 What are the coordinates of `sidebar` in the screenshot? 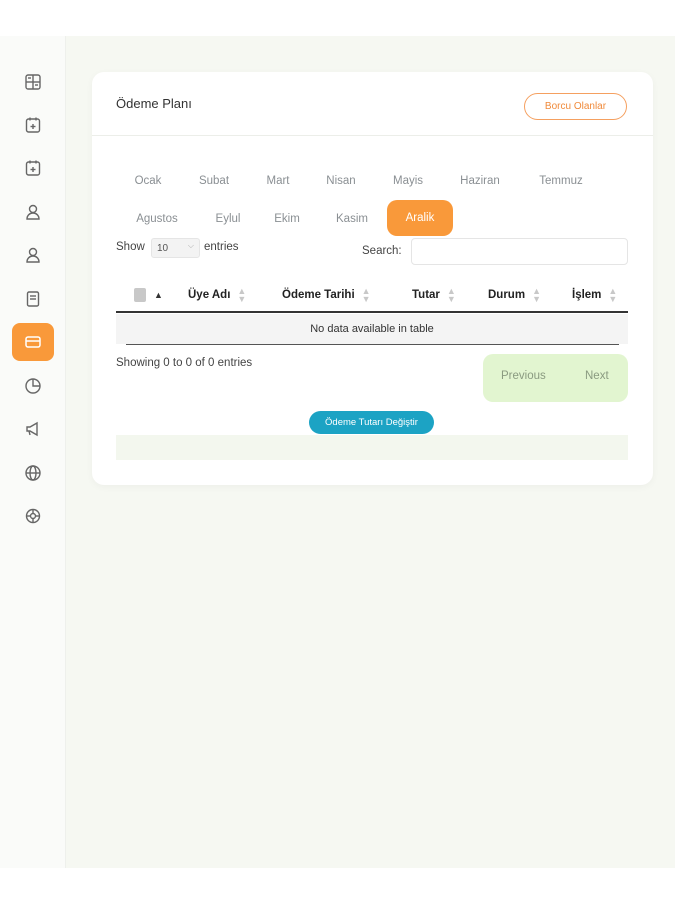 It's located at (33, 452).